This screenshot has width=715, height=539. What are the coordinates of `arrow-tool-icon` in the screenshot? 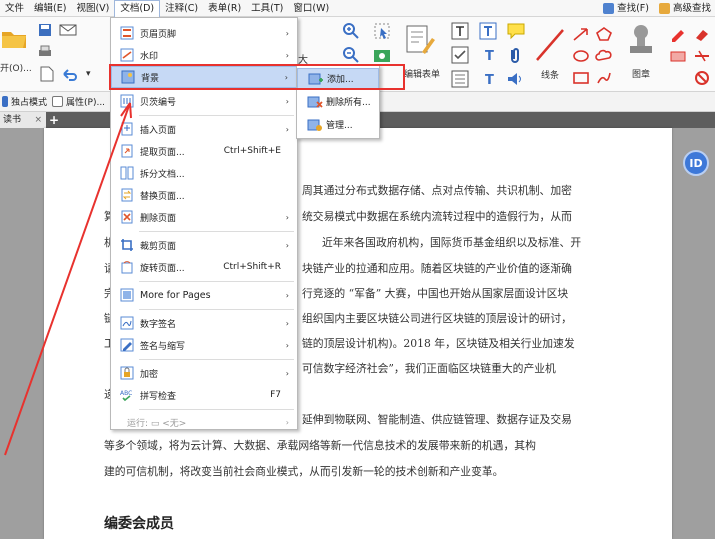 It's located at (581, 34).